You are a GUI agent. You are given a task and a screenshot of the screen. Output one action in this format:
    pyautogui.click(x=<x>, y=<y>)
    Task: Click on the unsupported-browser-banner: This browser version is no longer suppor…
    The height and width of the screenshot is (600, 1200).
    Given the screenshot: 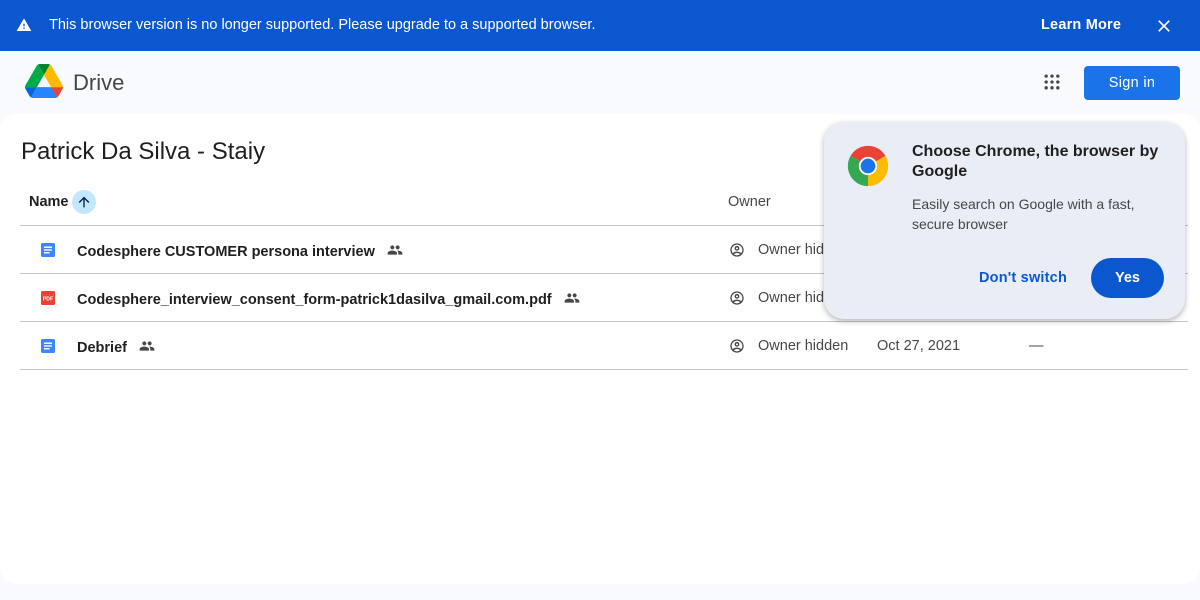 What is the action you would take?
    pyautogui.click(x=600, y=25)
    